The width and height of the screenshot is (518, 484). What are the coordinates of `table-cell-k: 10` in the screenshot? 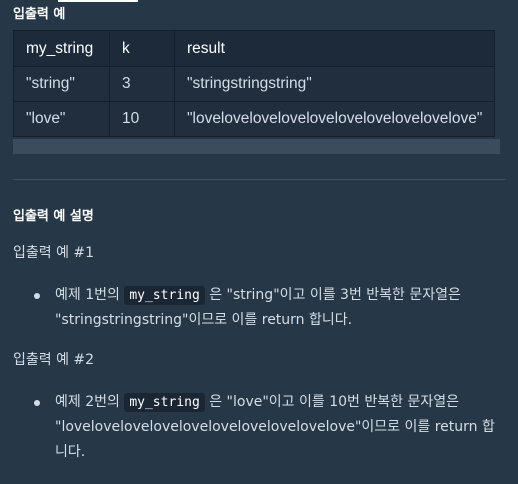 It's located at (142, 119).